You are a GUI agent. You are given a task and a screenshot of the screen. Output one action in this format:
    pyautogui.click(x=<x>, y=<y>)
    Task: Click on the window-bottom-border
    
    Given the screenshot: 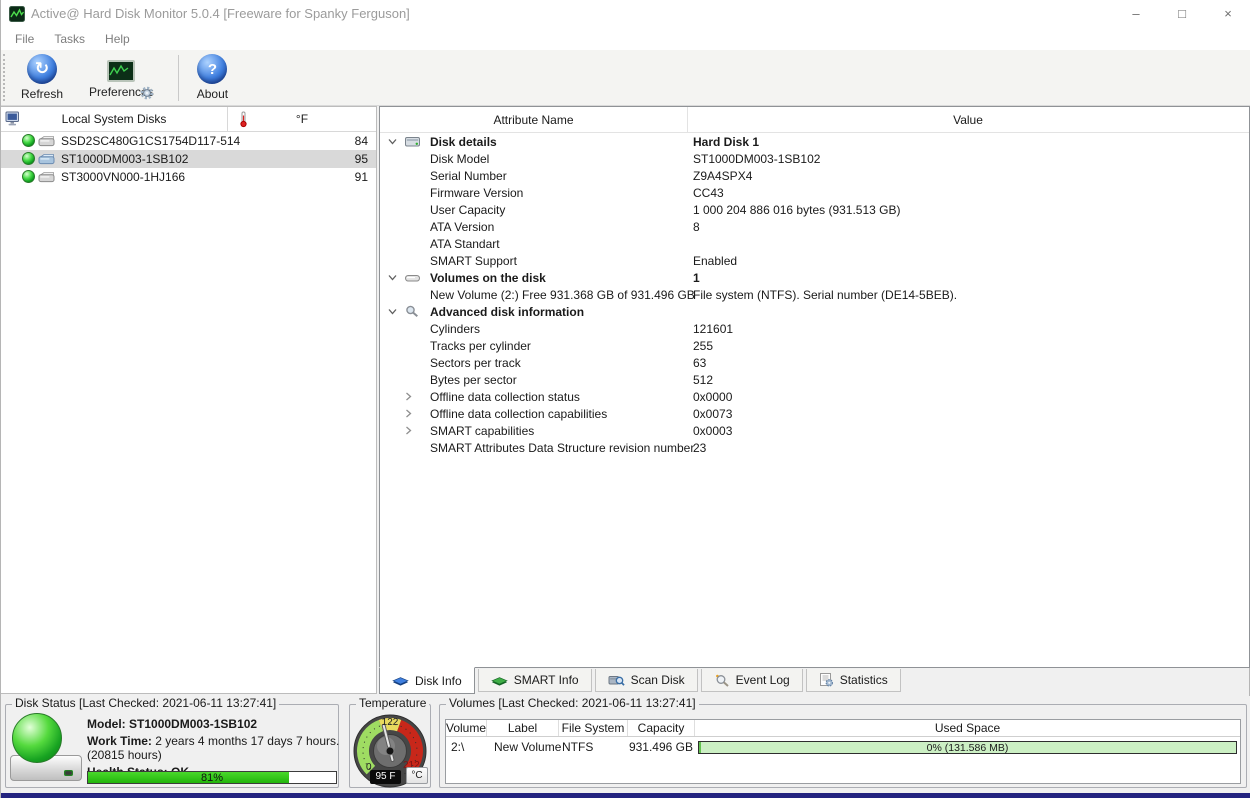 What is the action you would take?
    pyautogui.click(x=625, y=795)
    